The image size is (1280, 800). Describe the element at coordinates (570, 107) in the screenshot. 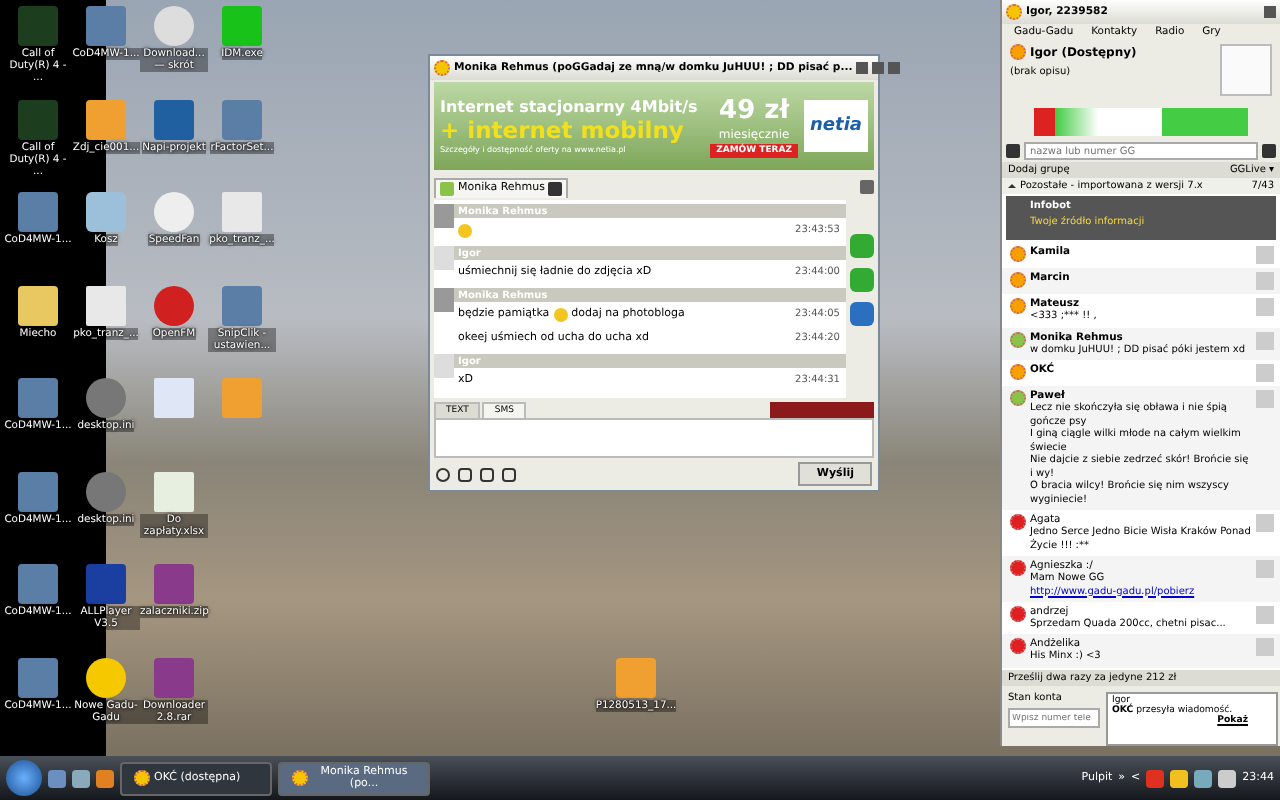

I see `ad-headline: Internet stacjonarny 4Mbit/s` at that location.